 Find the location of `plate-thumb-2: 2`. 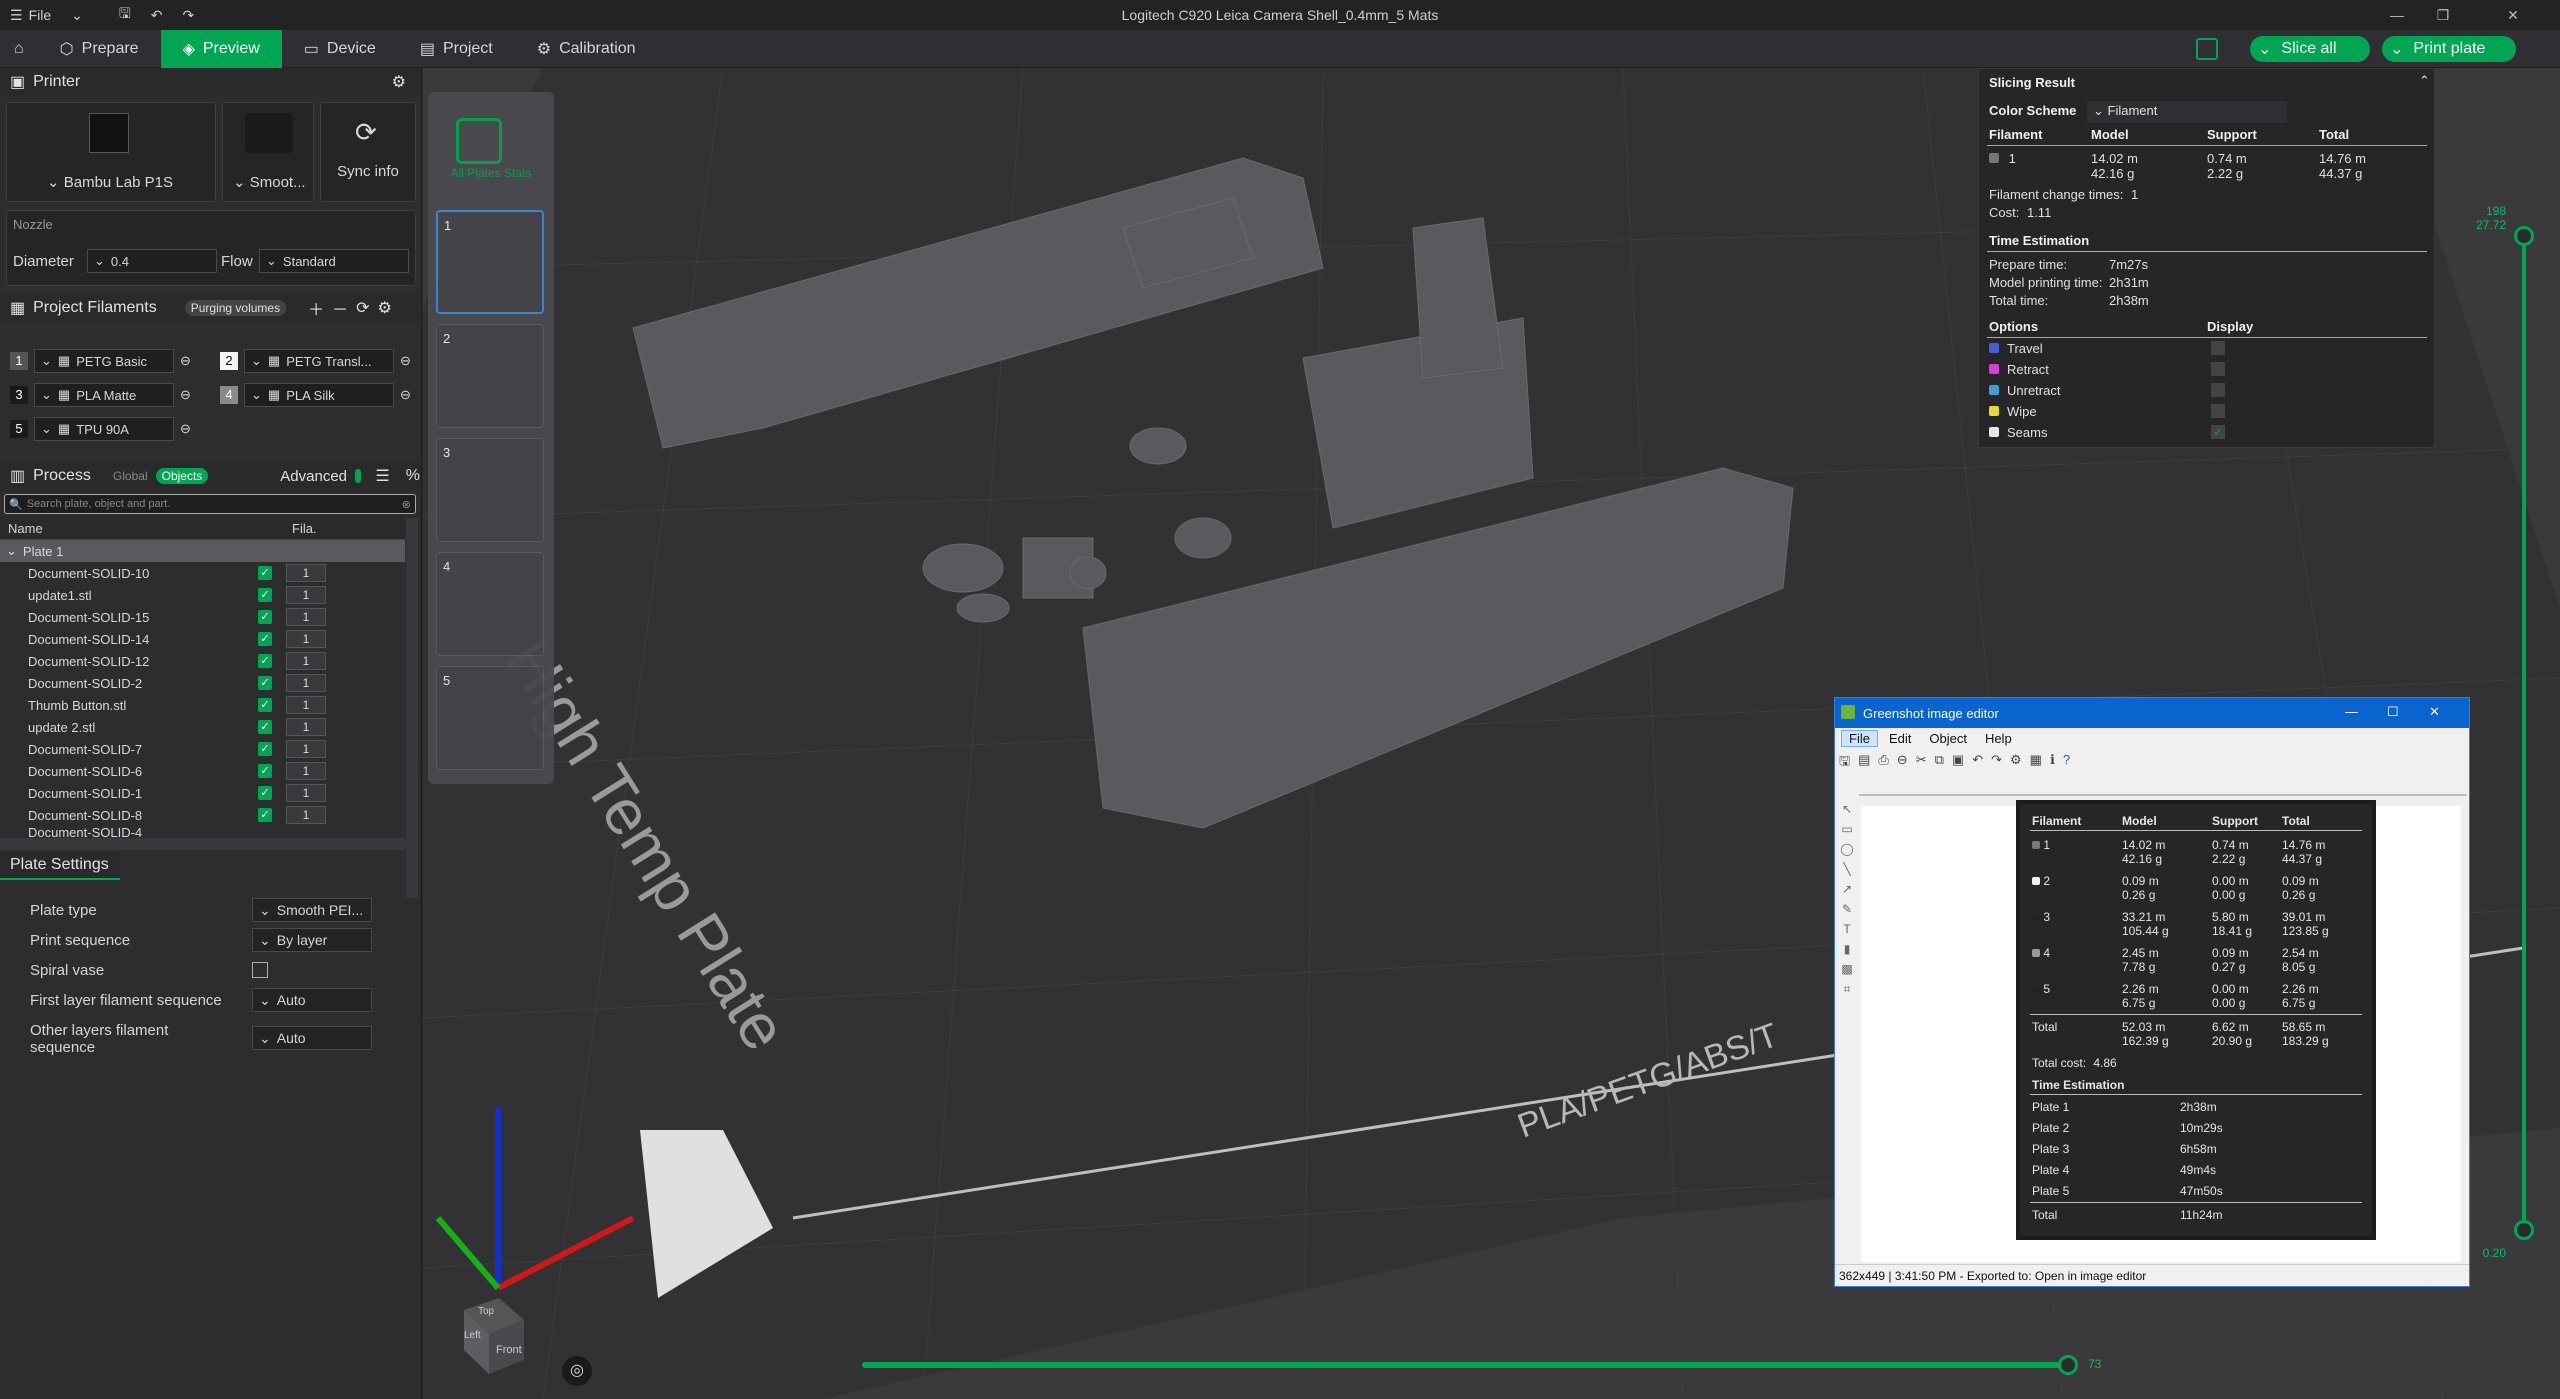

plate-thumb-2: 2 is located at coordinates (490, 376).